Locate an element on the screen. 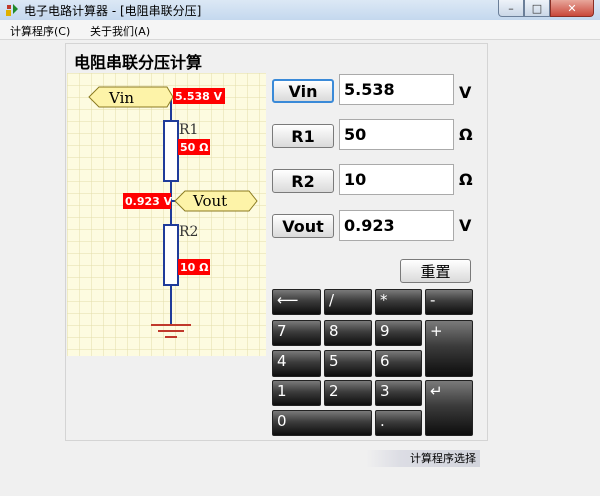  r2-value: 10 Ω is located at coordinates (194, 267).